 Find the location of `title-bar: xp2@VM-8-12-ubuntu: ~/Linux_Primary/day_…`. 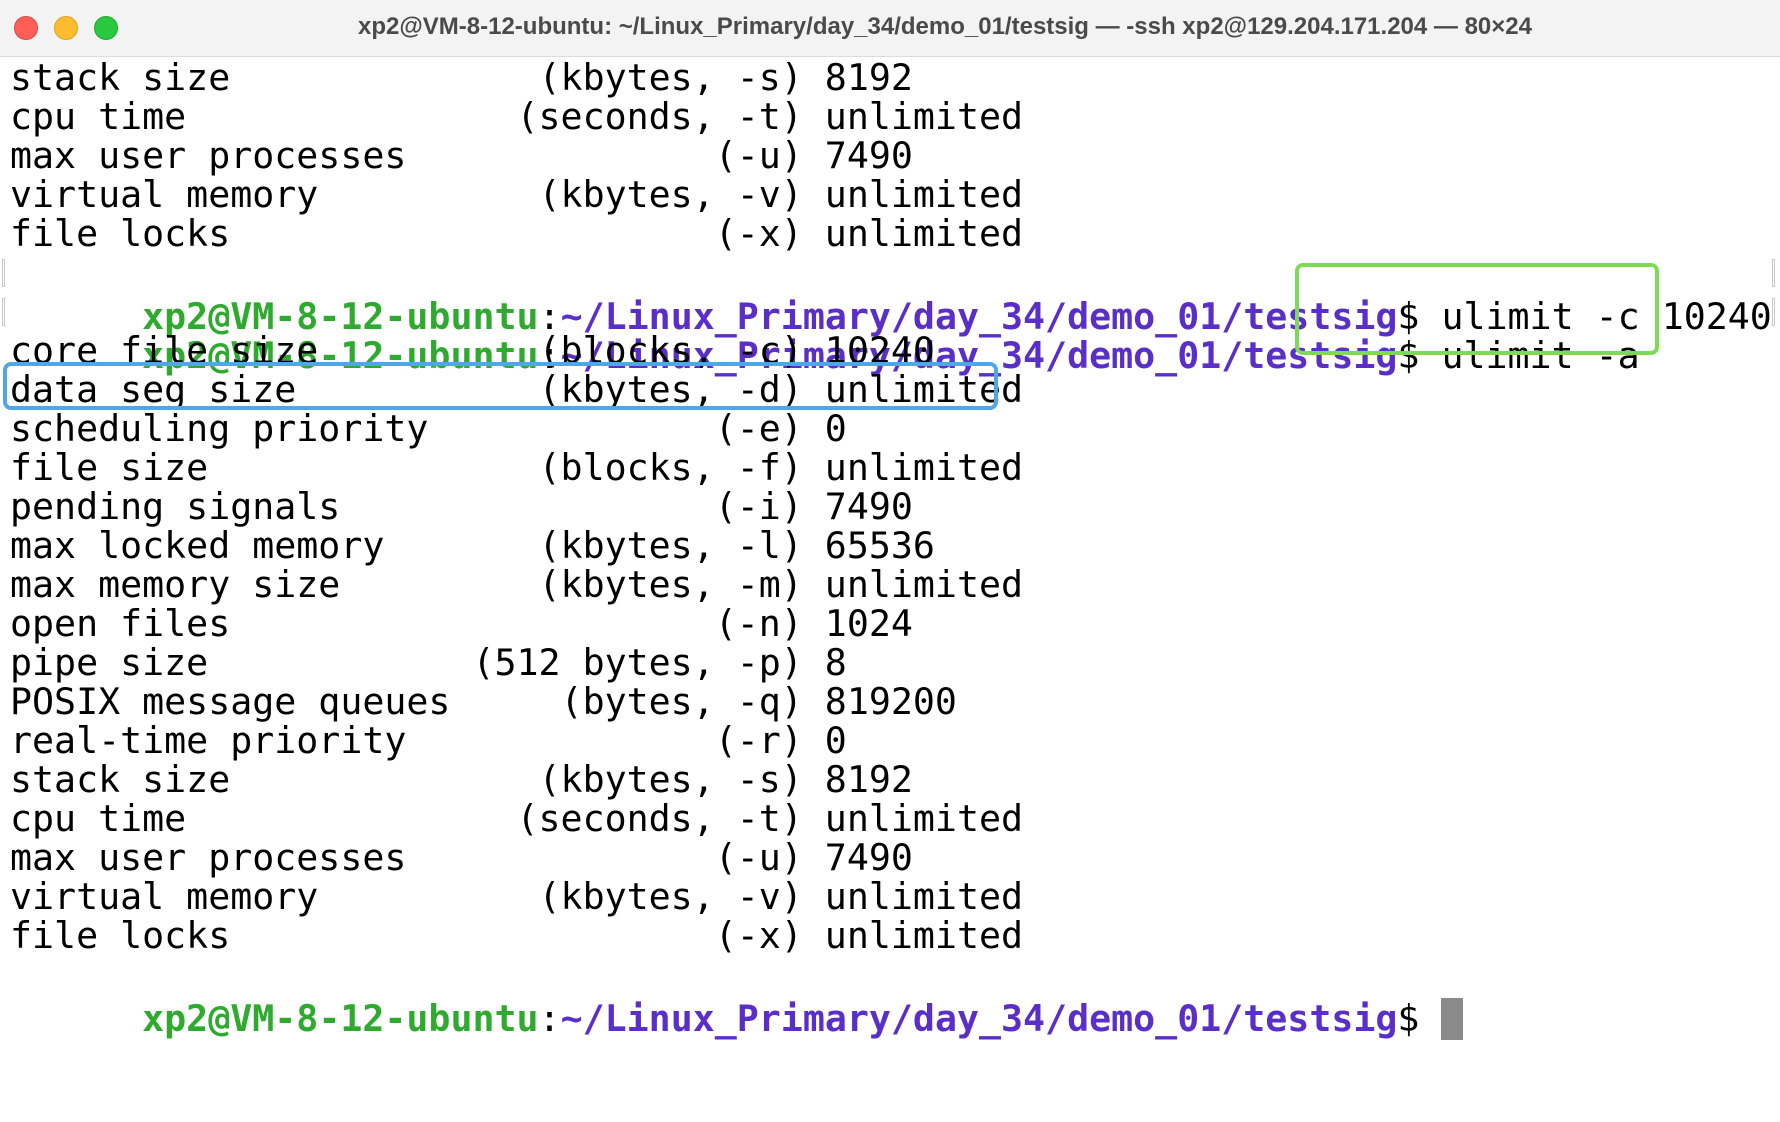

title-bar: xp2@VM-8-12-ubuntu: ~/Linux_Primary/day_… is located at coordinates (890, 28).